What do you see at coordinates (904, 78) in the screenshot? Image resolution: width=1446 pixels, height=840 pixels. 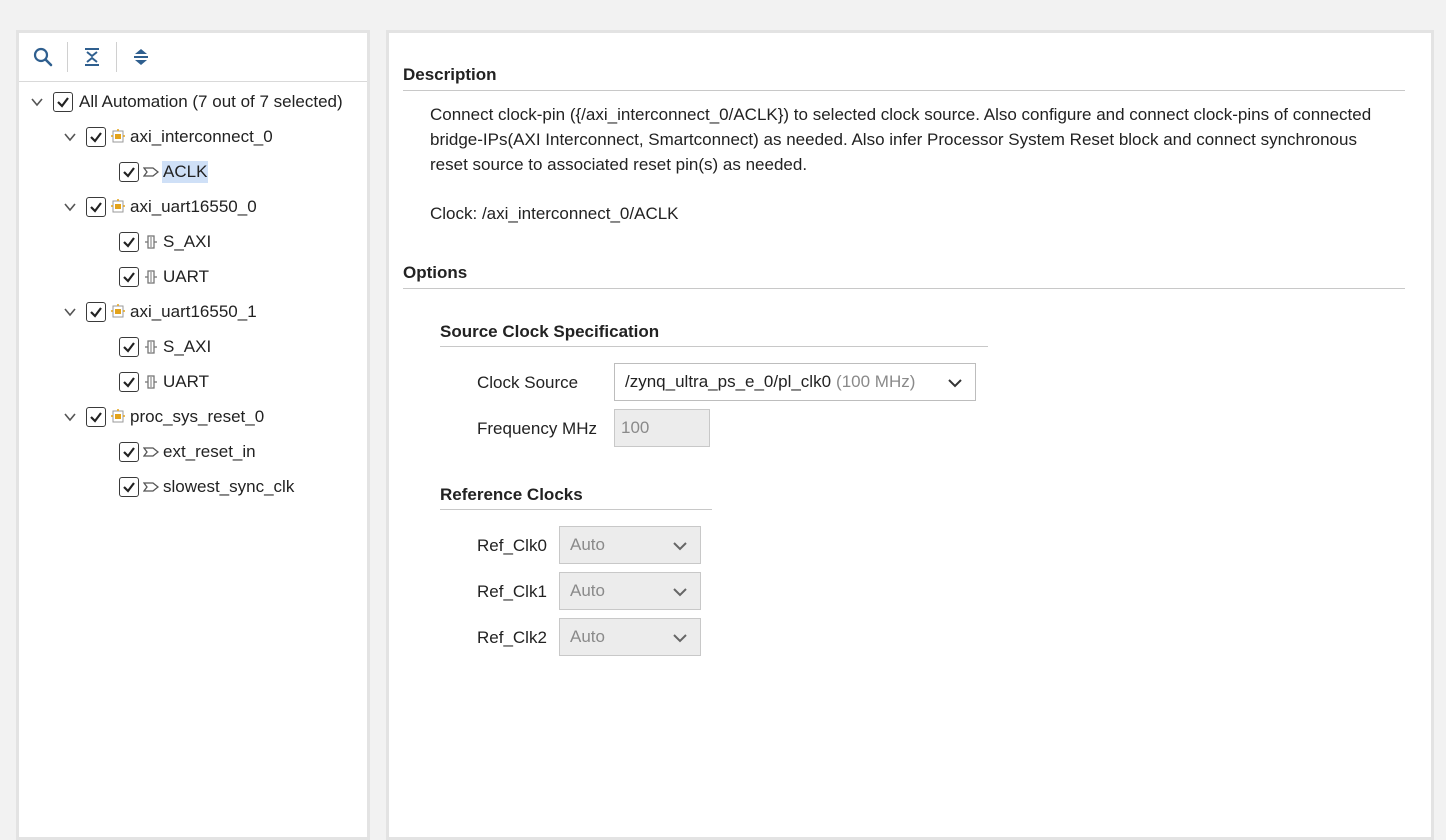 I see `description-heading: Description` at bounding box center [904, 78].